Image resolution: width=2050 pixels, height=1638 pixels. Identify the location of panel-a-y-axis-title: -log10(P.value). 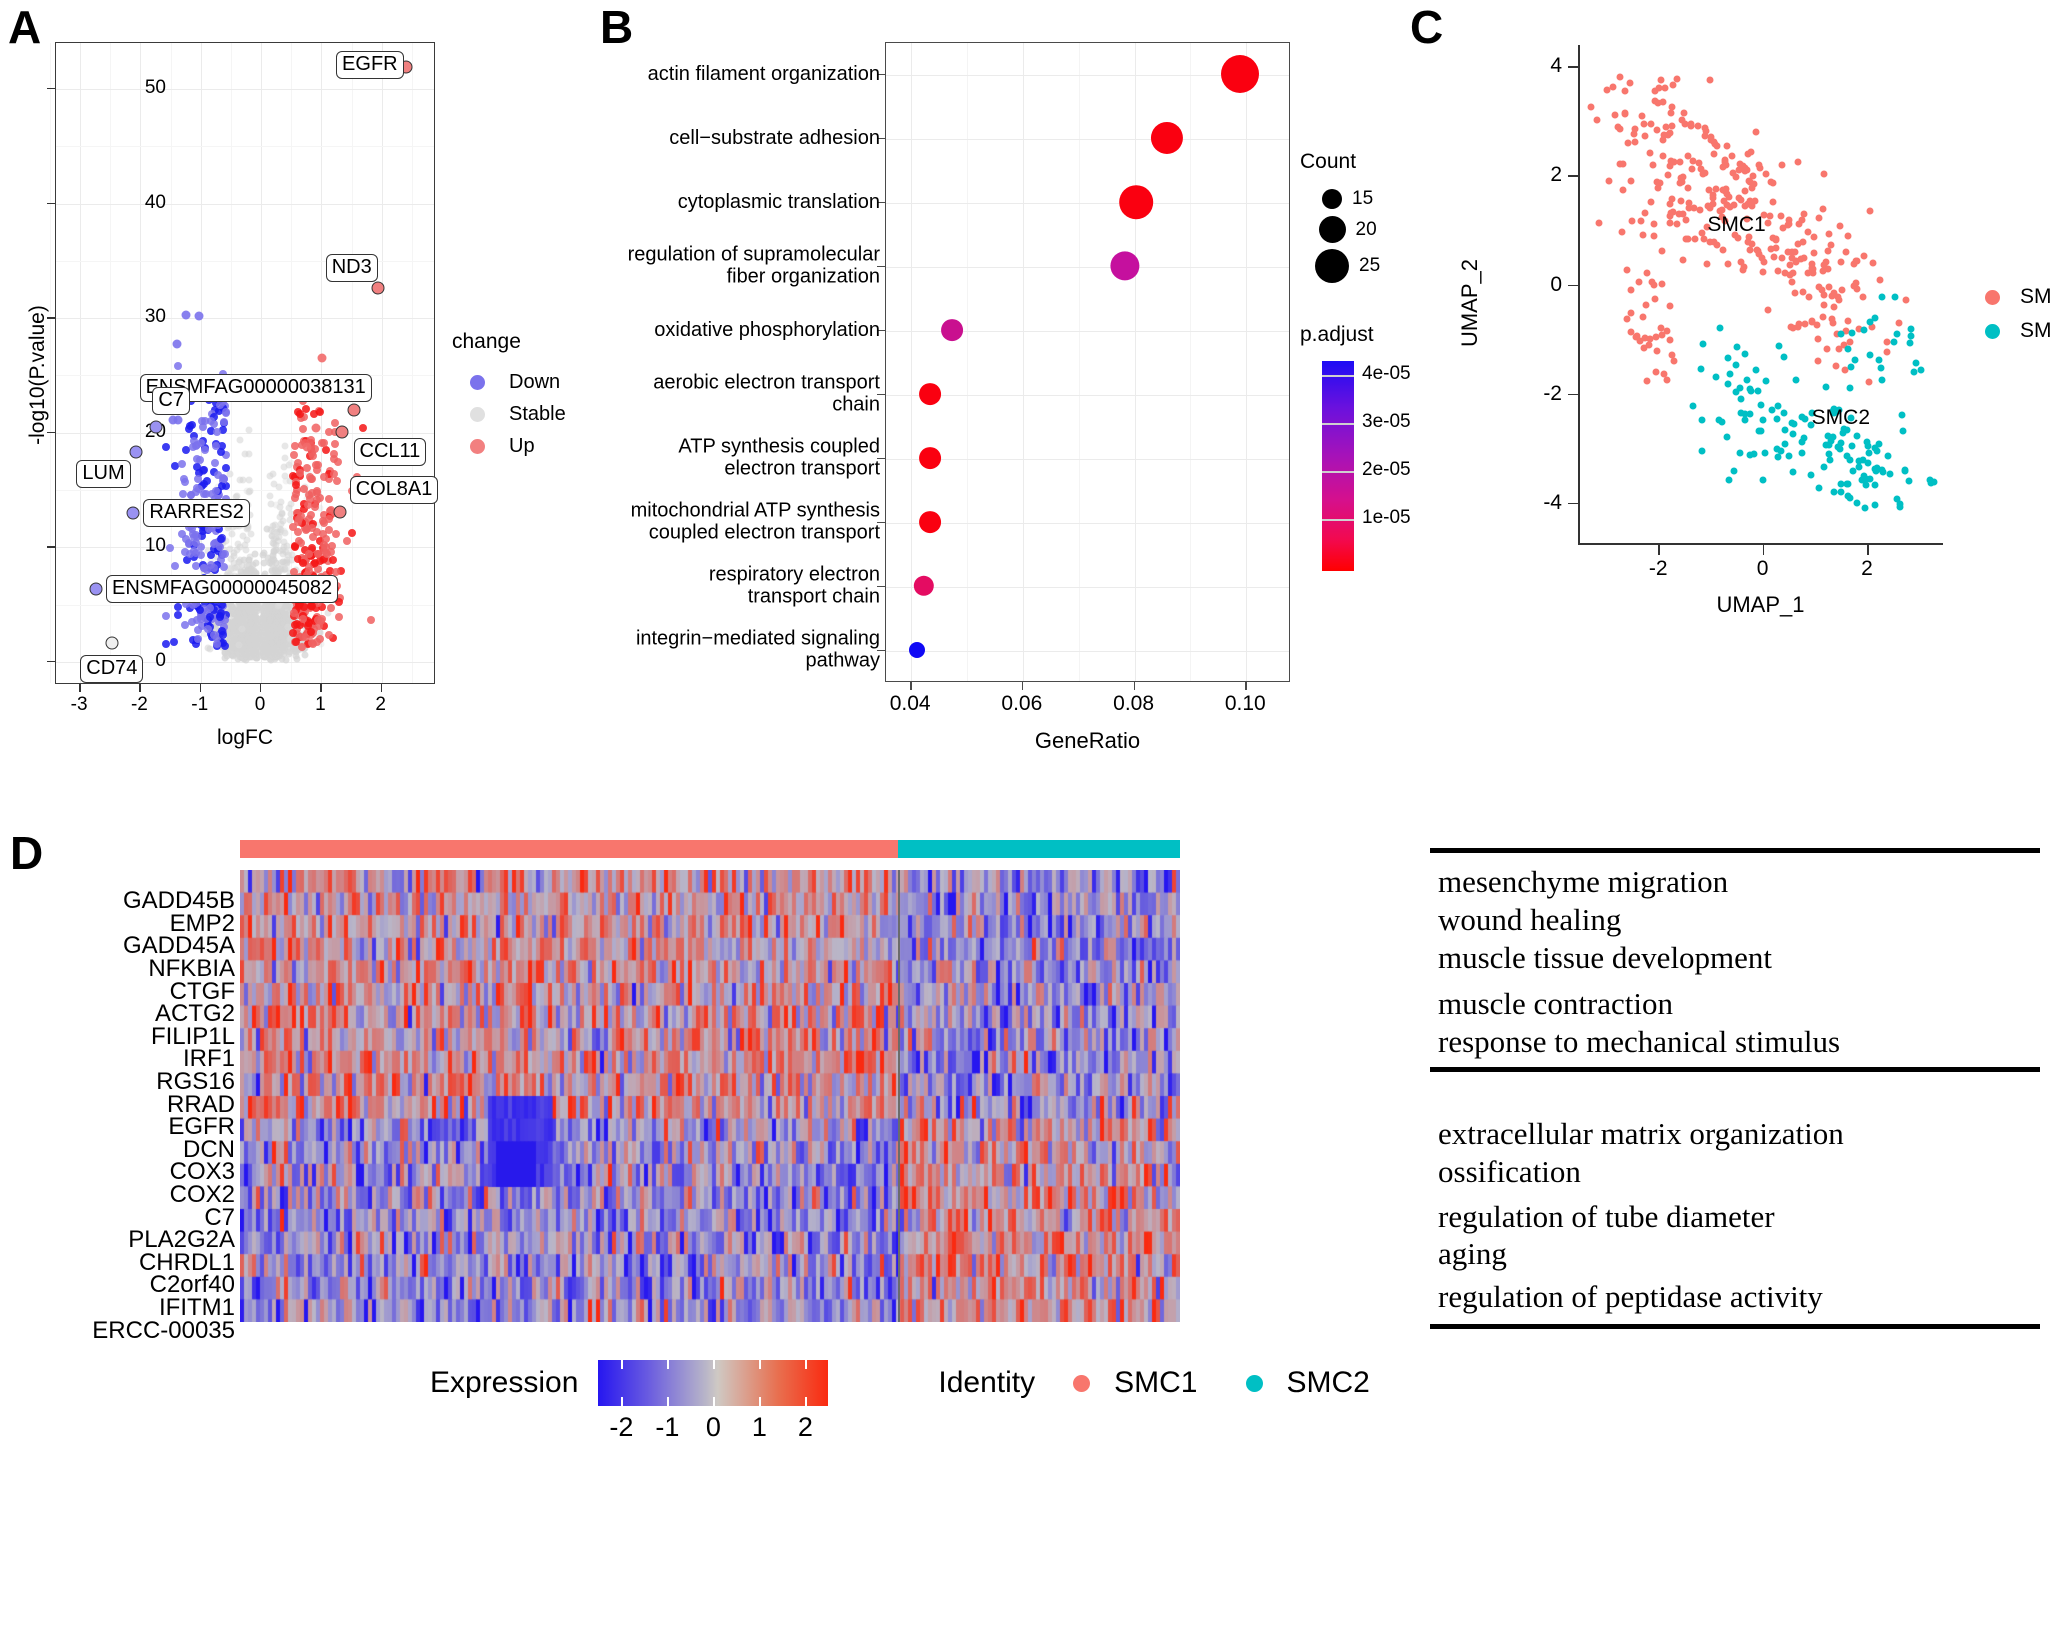
(37, 375).